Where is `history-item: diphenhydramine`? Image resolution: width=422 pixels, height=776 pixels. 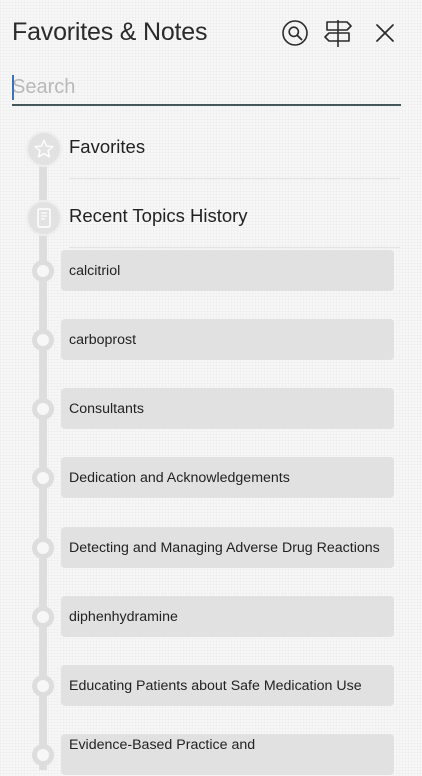
history-item: diphenhydramine is located at coordinates (211, 617).